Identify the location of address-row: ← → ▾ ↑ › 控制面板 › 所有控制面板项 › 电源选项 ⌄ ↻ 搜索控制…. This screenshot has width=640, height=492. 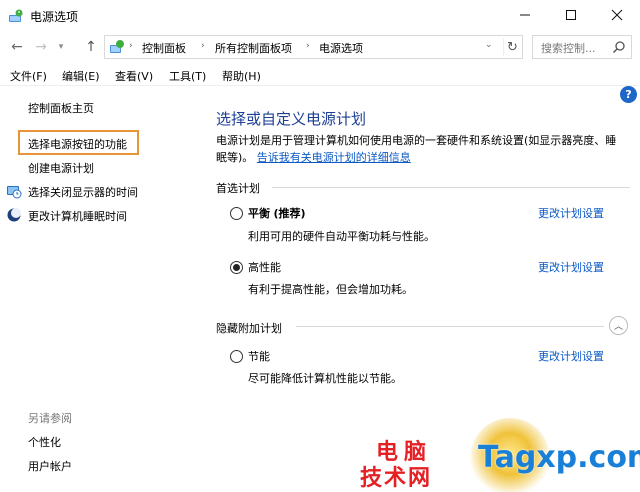
(320, 47).